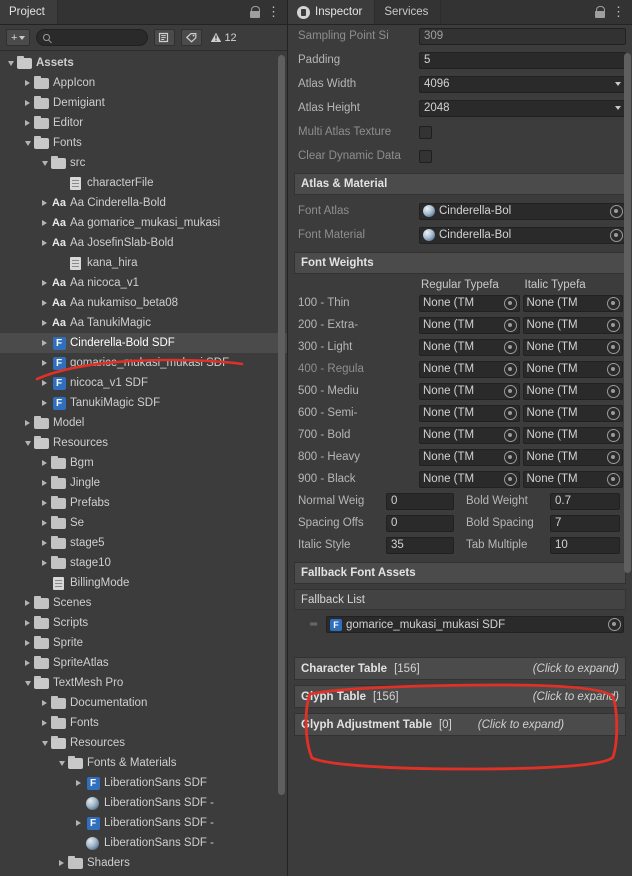 This screenshot has height=876, width=632. Describe the element at coordinates (10, 63) in the screenshot. I see `chevron-down-icon` at that location.